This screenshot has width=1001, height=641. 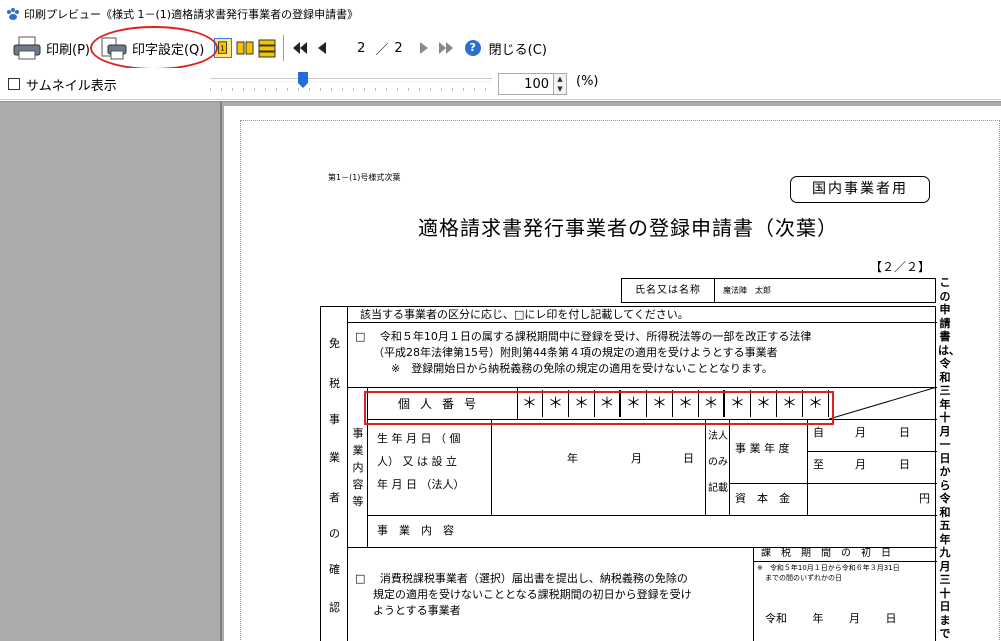 I want to click on birth-line: 年 月 日 （法人）, so click(x=421, y=484).